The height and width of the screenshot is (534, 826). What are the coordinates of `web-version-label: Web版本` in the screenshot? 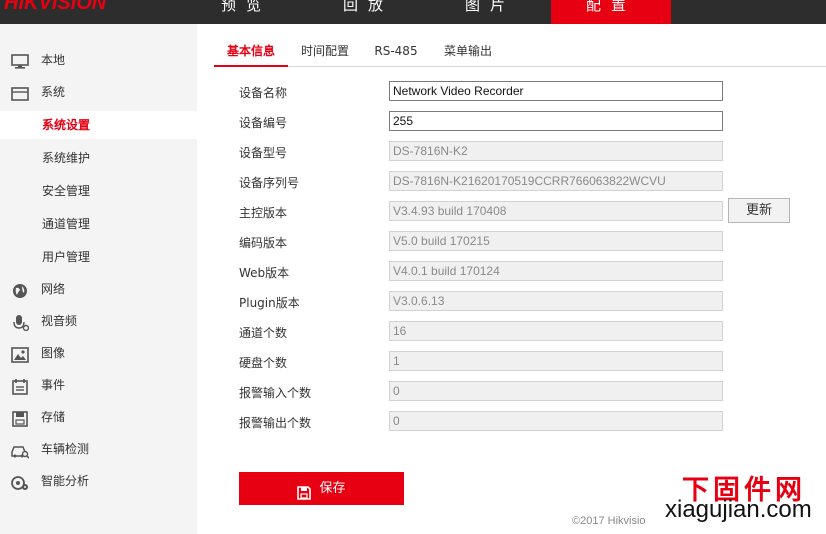 It's located at (264, 273).